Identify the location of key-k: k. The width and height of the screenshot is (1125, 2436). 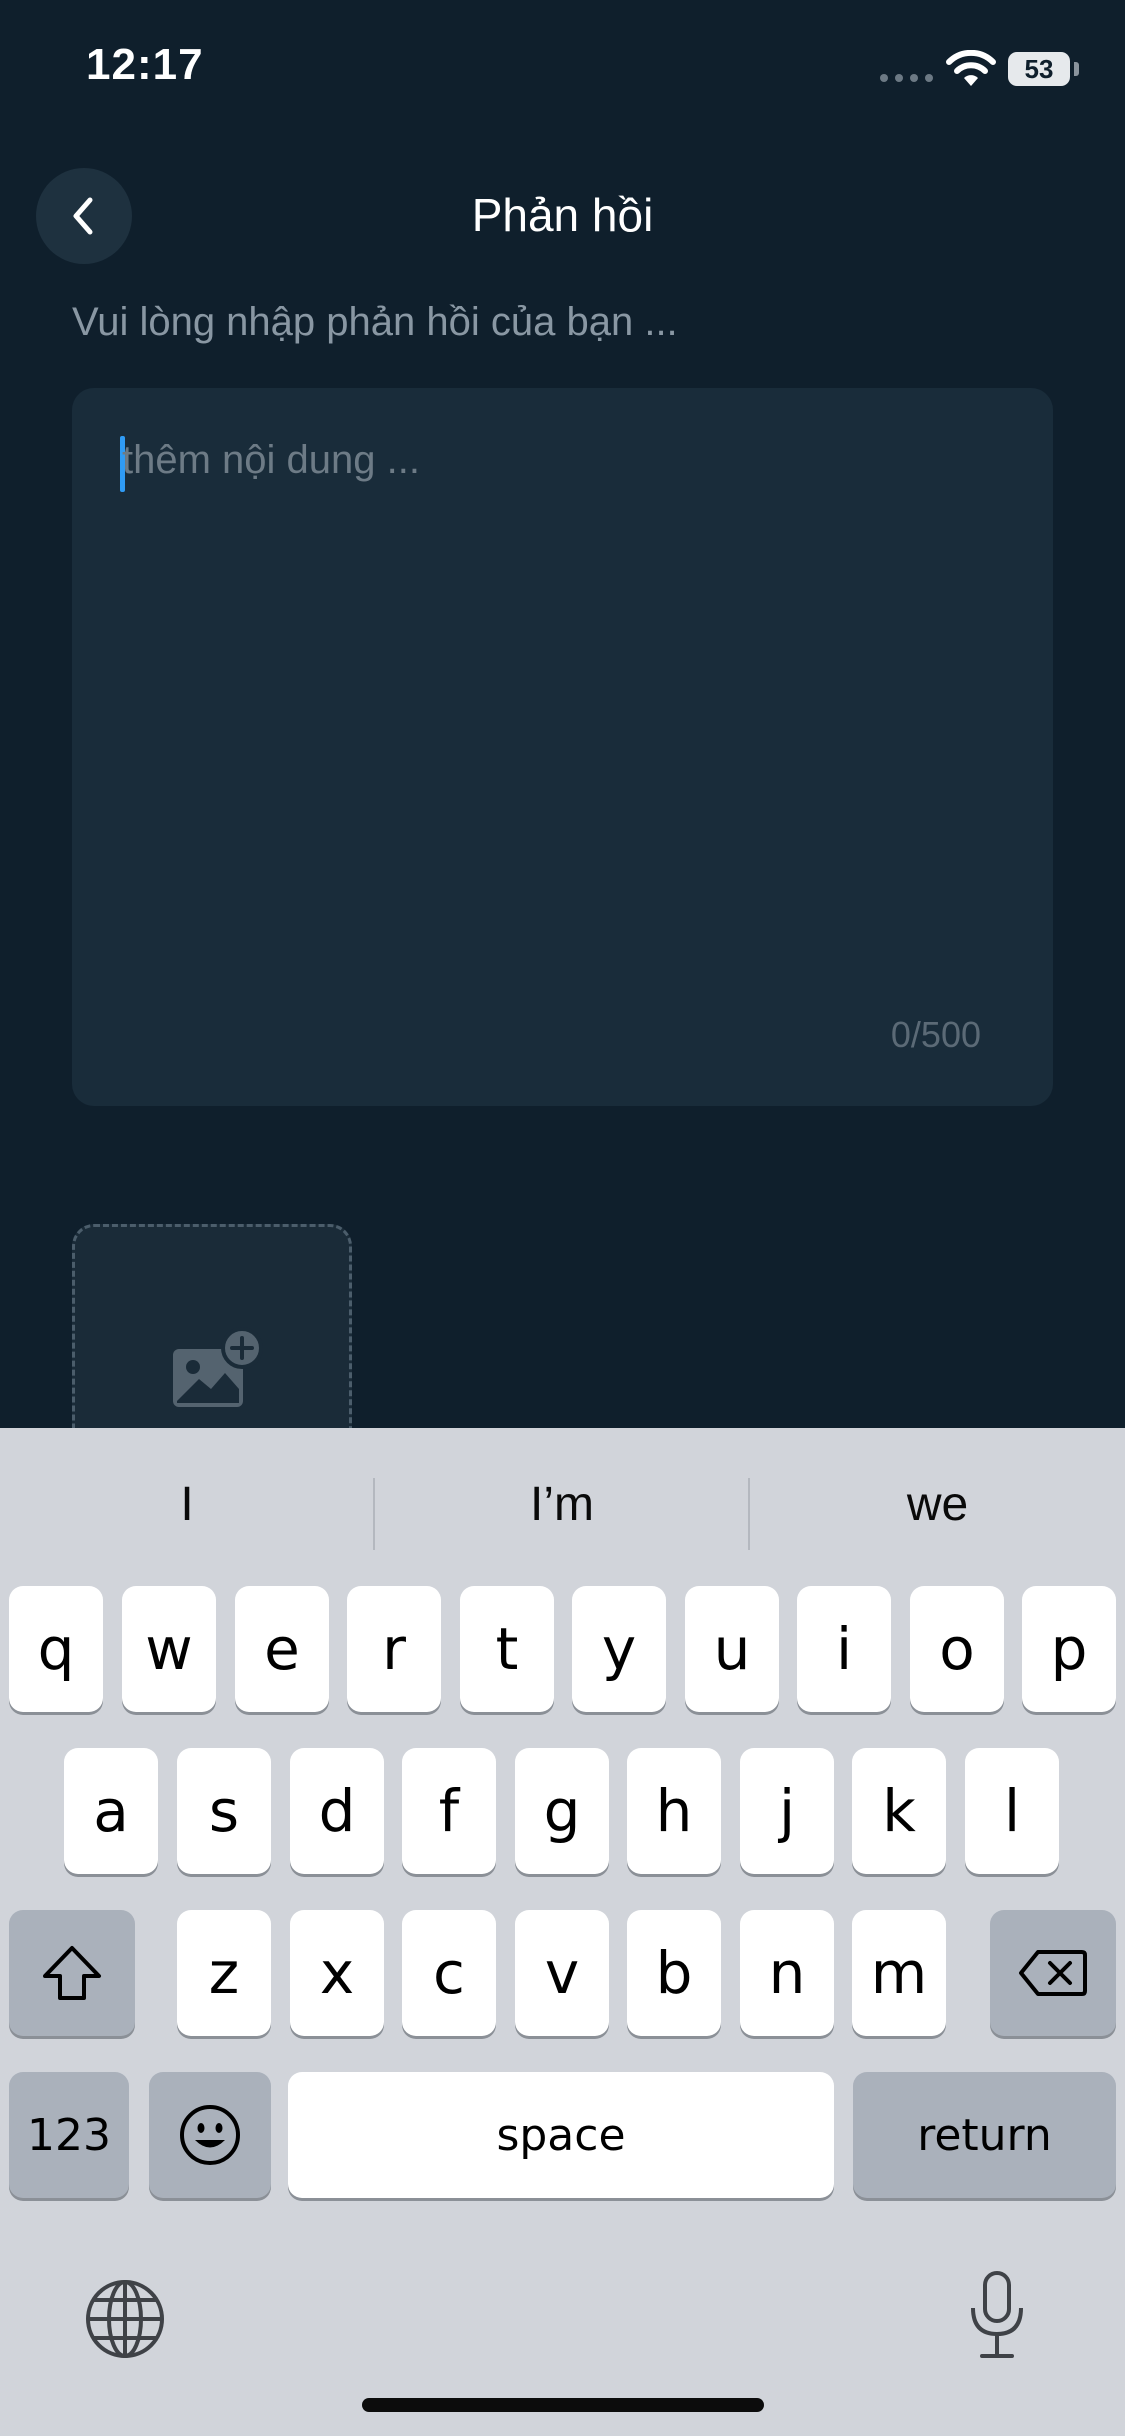
(899, 1811).